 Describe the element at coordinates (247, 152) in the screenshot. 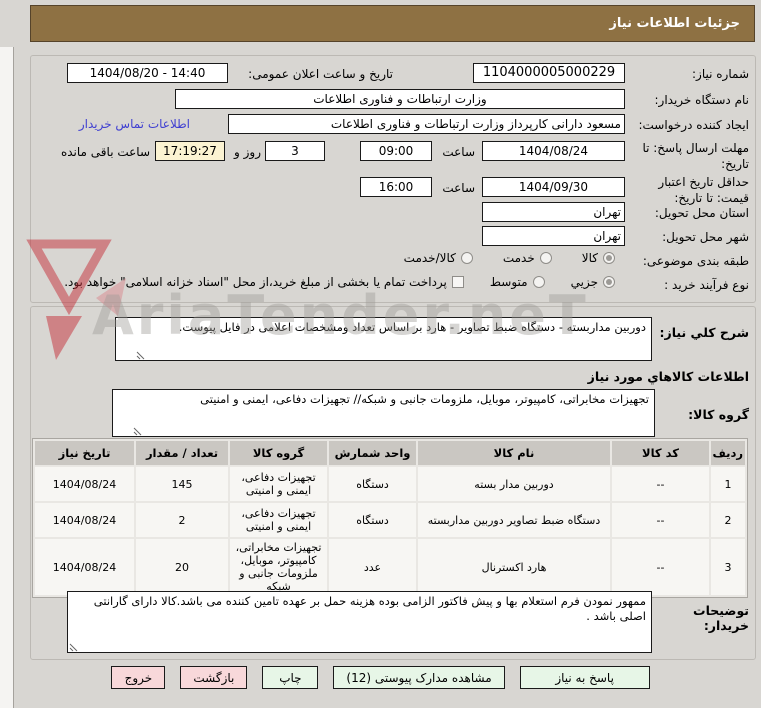

I see `days-and-label: روز و` at that location.